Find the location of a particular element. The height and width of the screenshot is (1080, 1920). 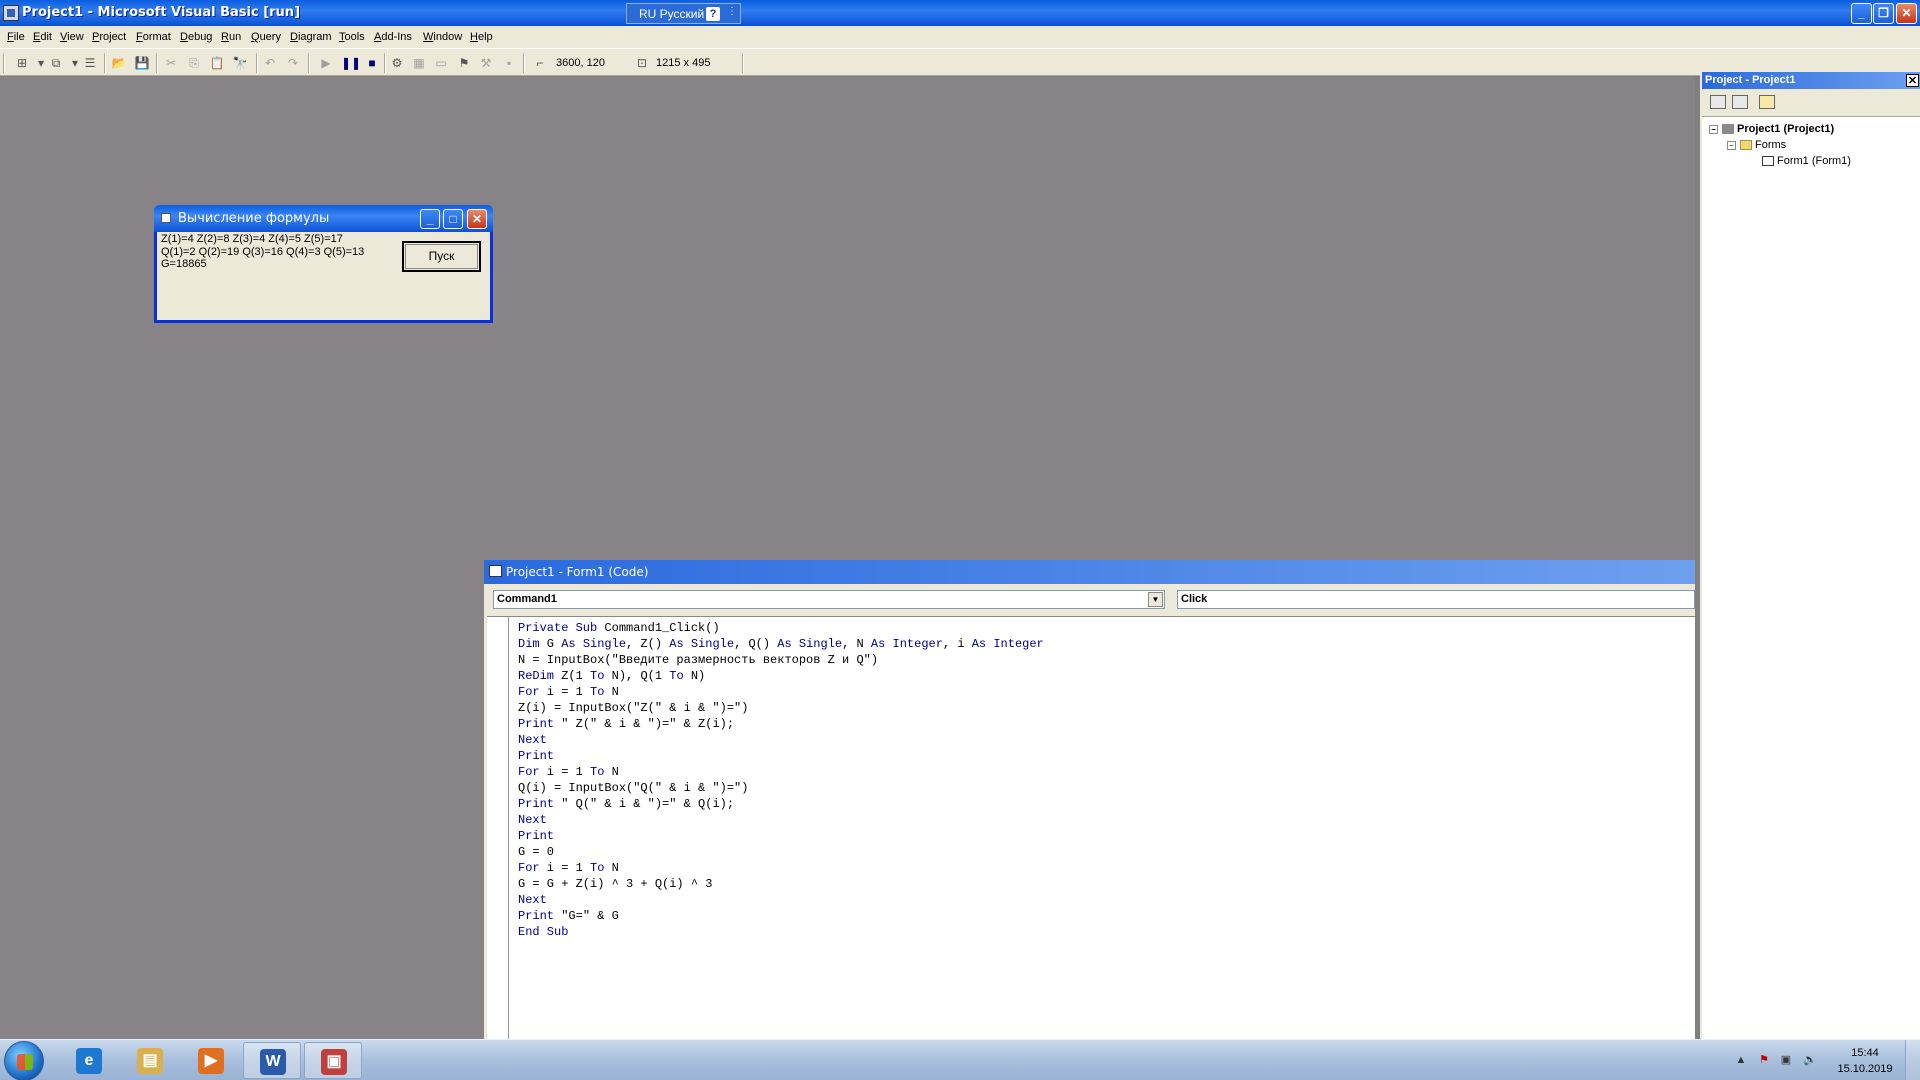

code-line: G = 0 is located at coordinates (781, 852).